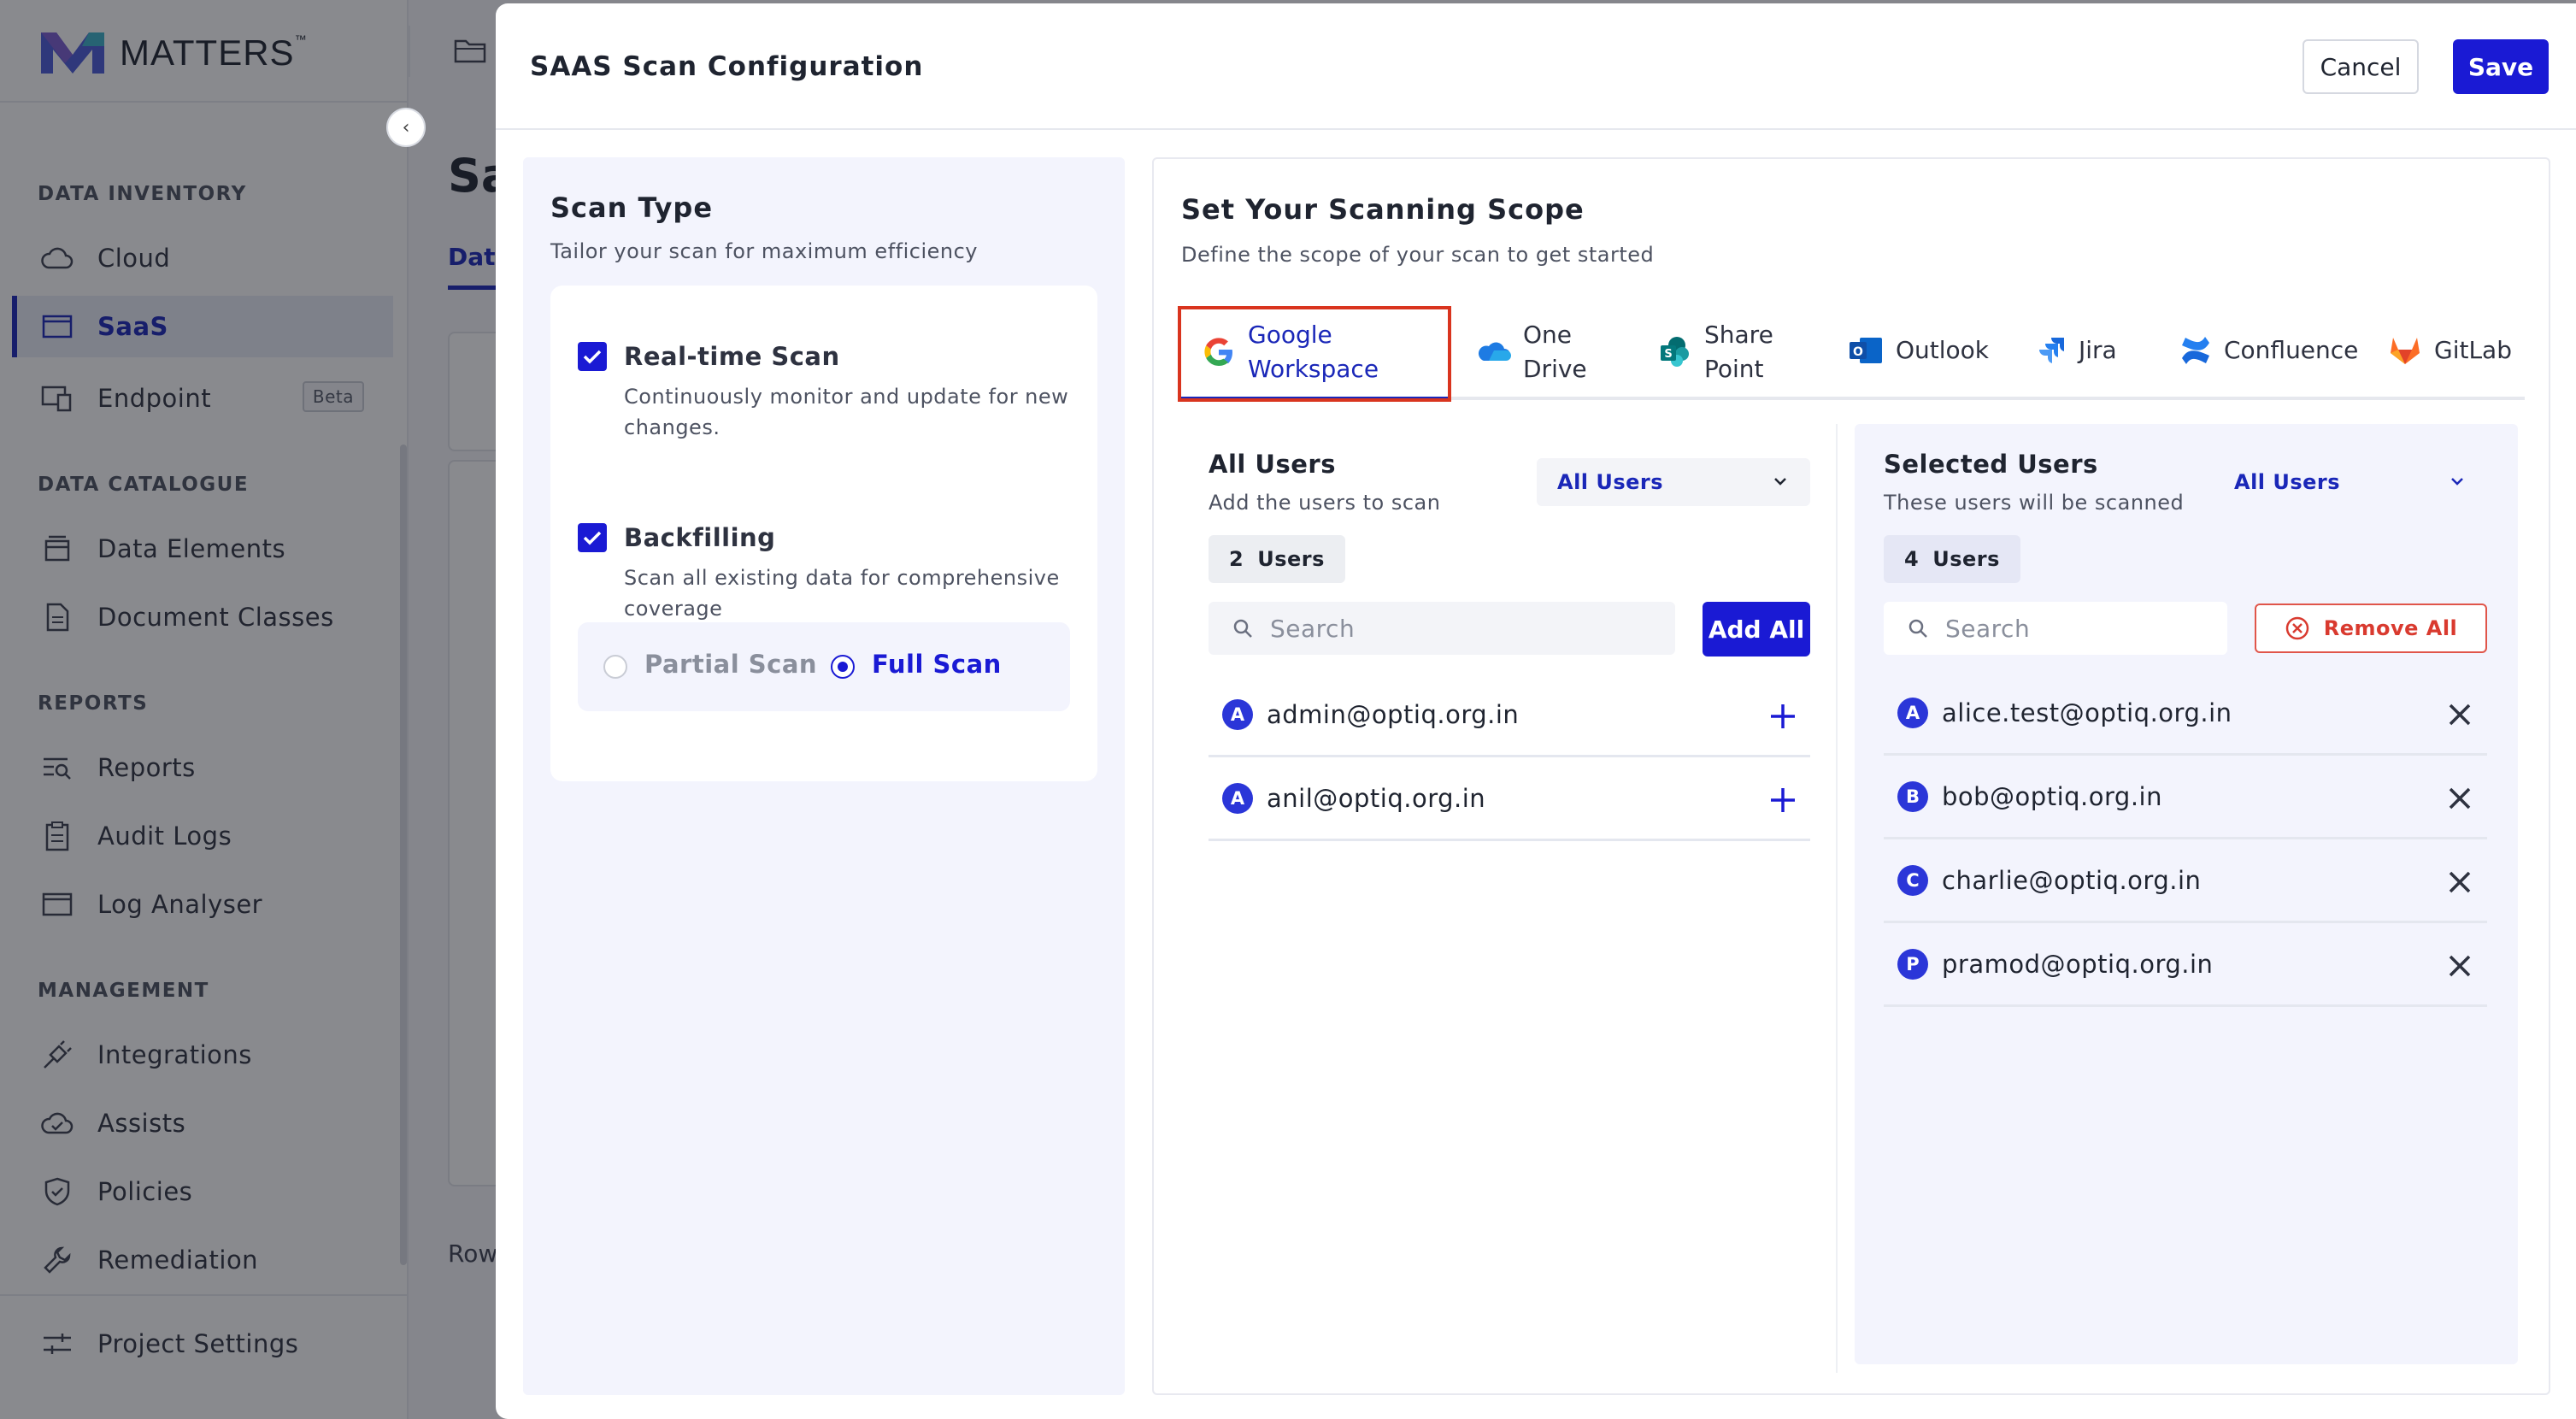 The image size is (2576, 1419). Describe the element at coordinates (1442, 628) in the screenshot. I see `all-users-search-input: Search` at that location.